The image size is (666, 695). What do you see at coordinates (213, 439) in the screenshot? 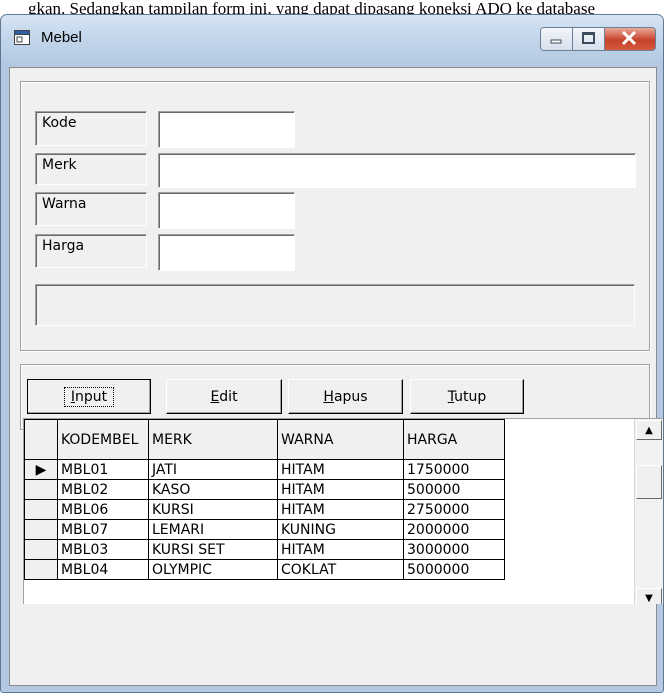
I see `column-header: MERK` at bounding box center [213, 439].